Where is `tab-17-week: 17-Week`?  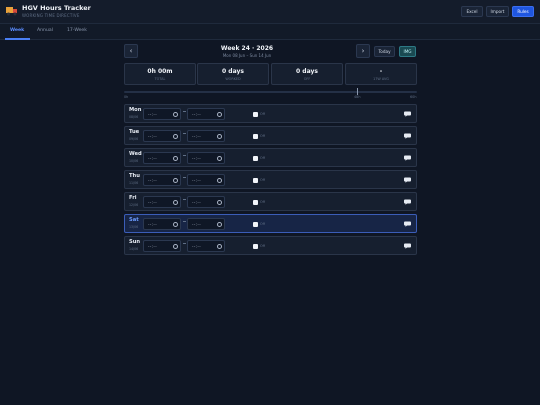 tab-17-week: 17-Week is located at coordinates (77, 30).